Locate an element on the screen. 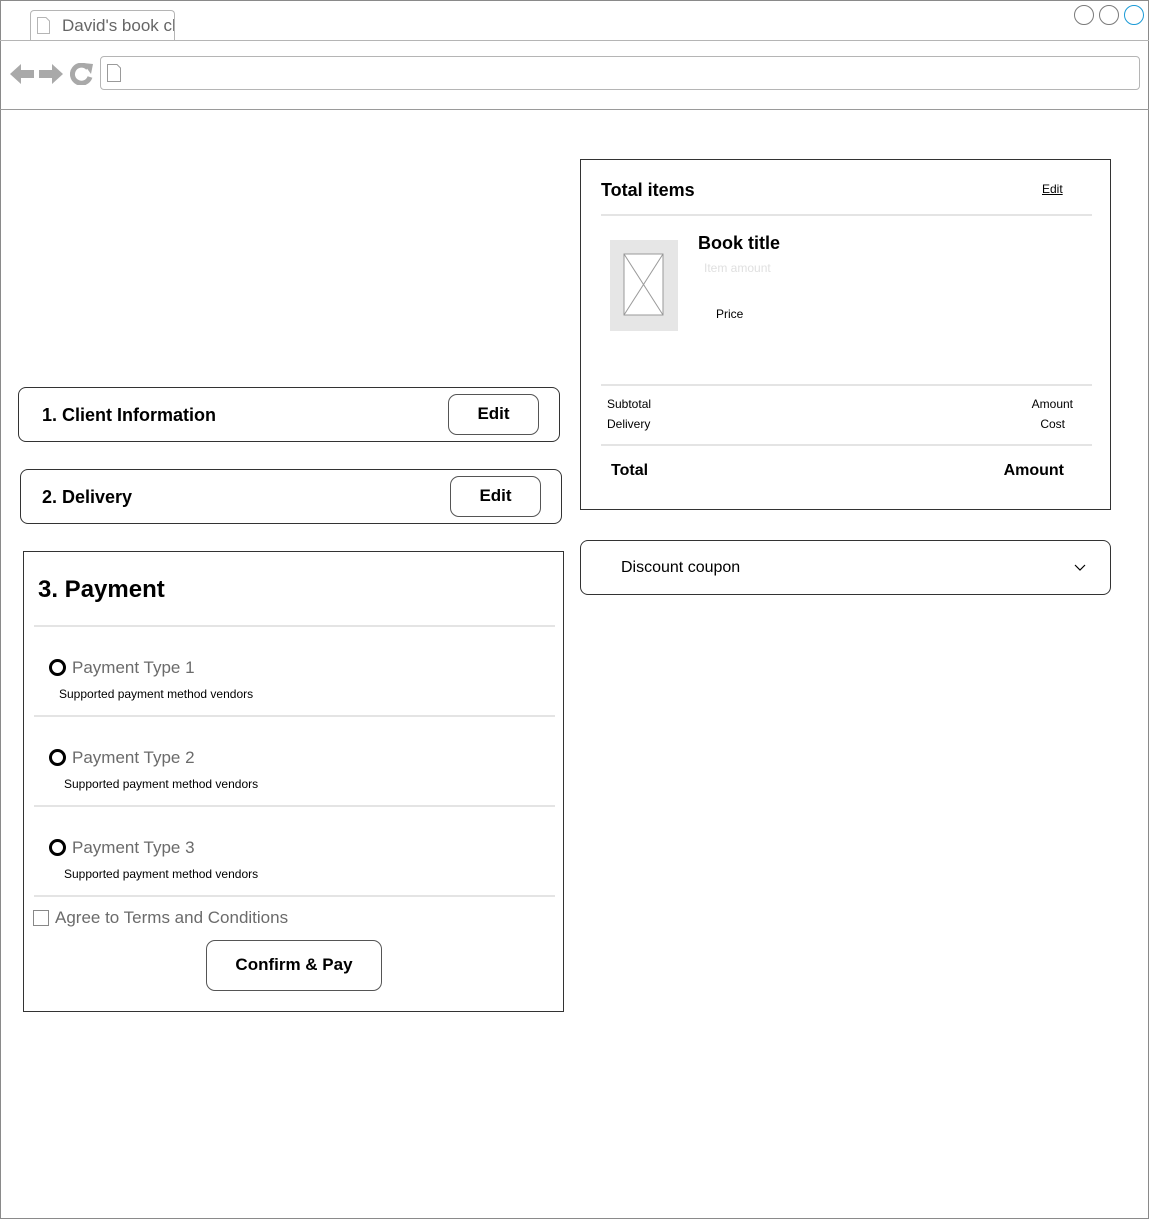 This screenshot has width=1151, height=1221. client-information-title: 1. Client Information is located at coordinates (129, 415).